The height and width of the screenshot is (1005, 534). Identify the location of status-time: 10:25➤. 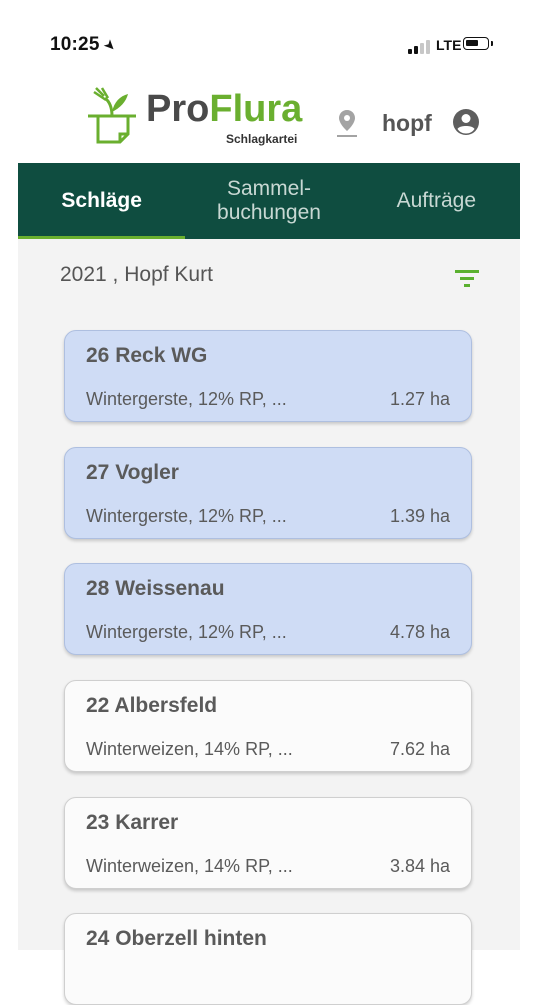
(85, 45).